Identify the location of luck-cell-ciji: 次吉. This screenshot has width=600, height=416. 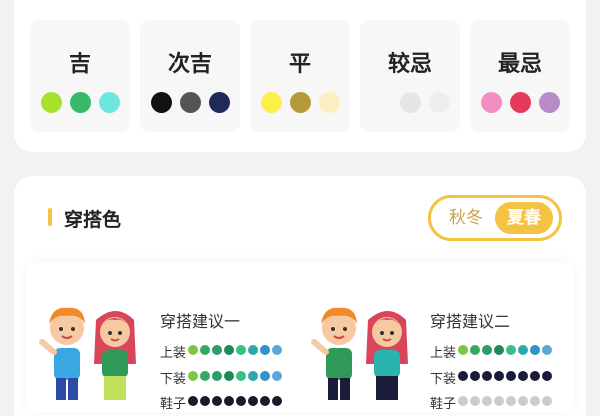
(190, 76).